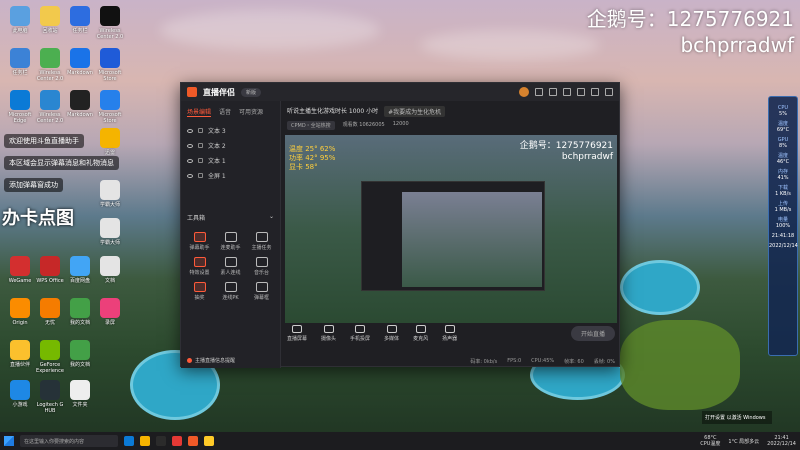  Describe the element at coordinates (199, 287) in the screenshot. I see `gift-icon` at that location.